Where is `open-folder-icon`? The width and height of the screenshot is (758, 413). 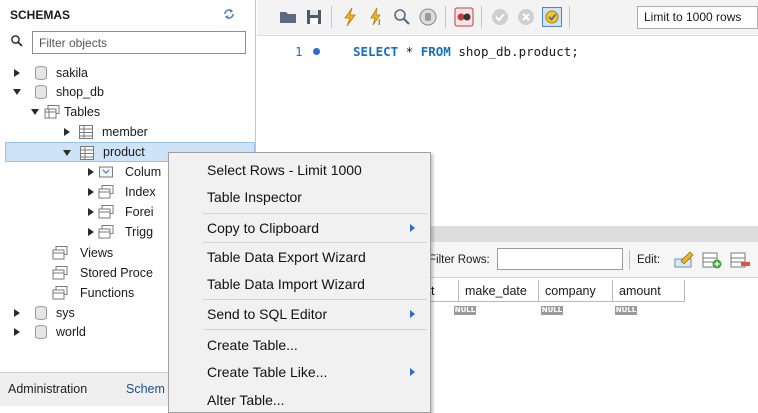 open-folder-icon is located at coordinates (288, 17).